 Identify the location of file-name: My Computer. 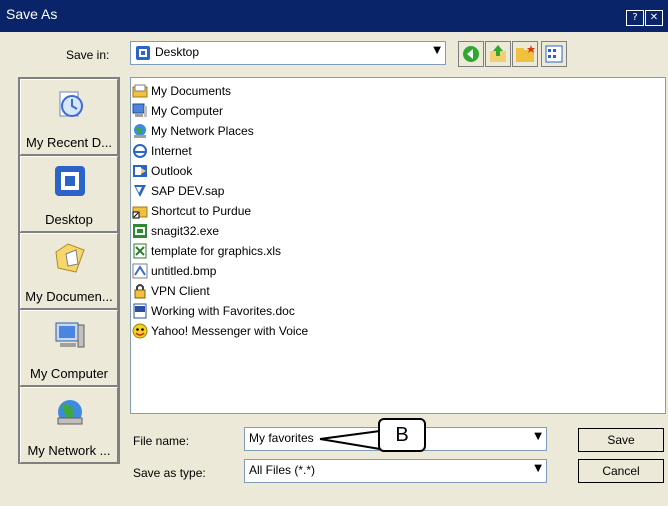
(187, 111).